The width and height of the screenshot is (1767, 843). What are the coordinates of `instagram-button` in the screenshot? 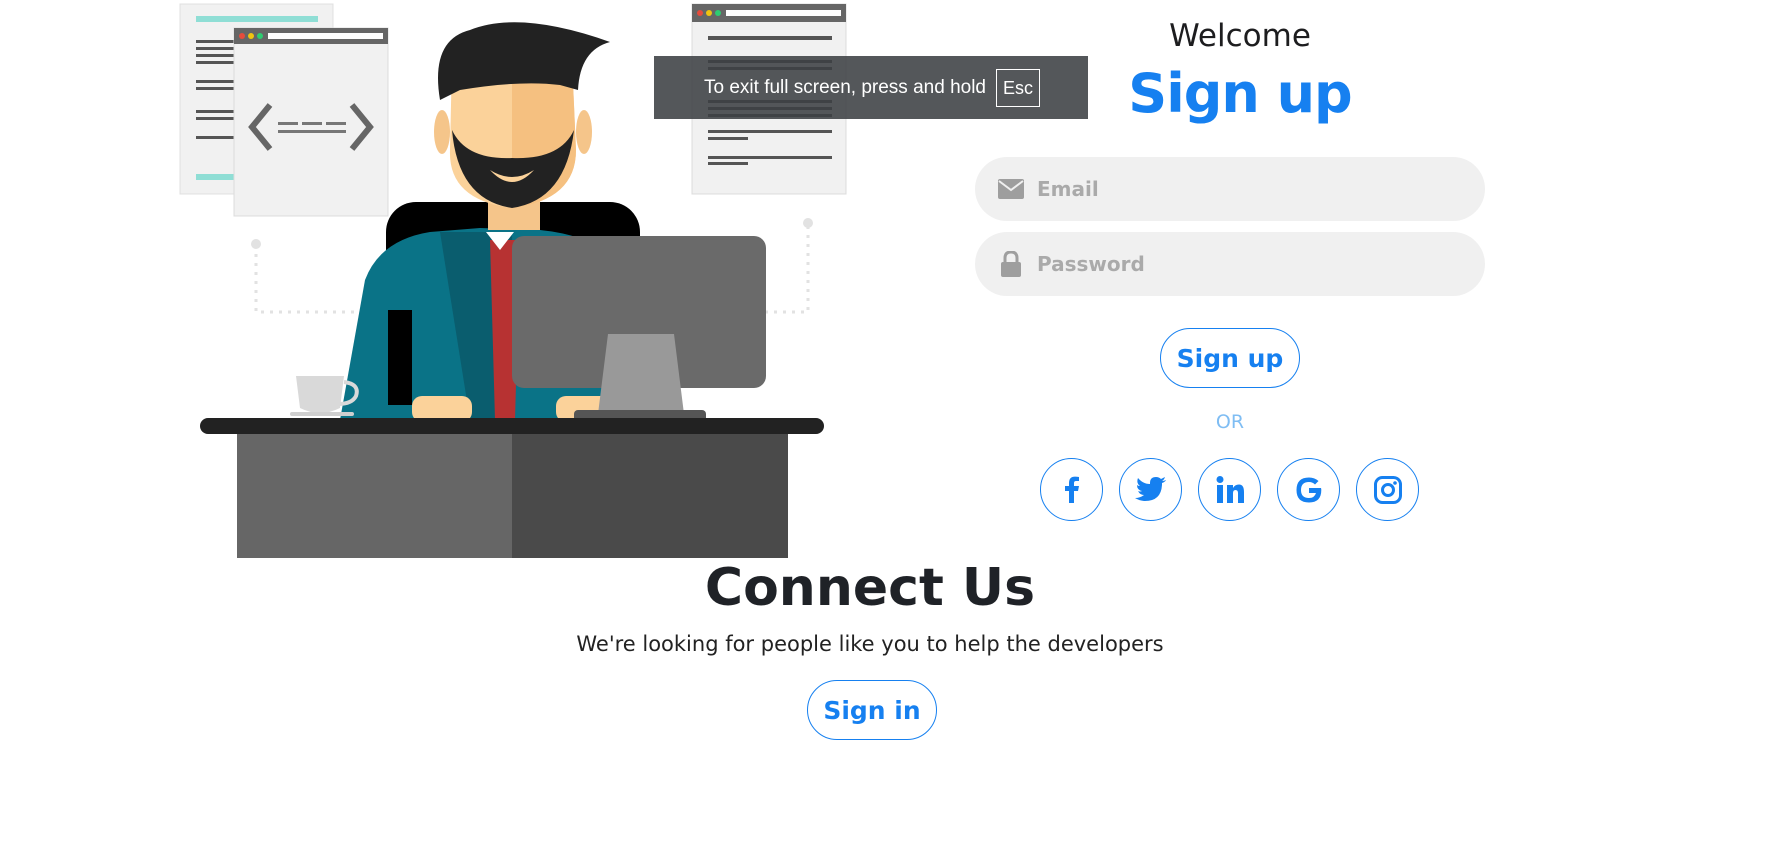 It's located at (1387, 489).